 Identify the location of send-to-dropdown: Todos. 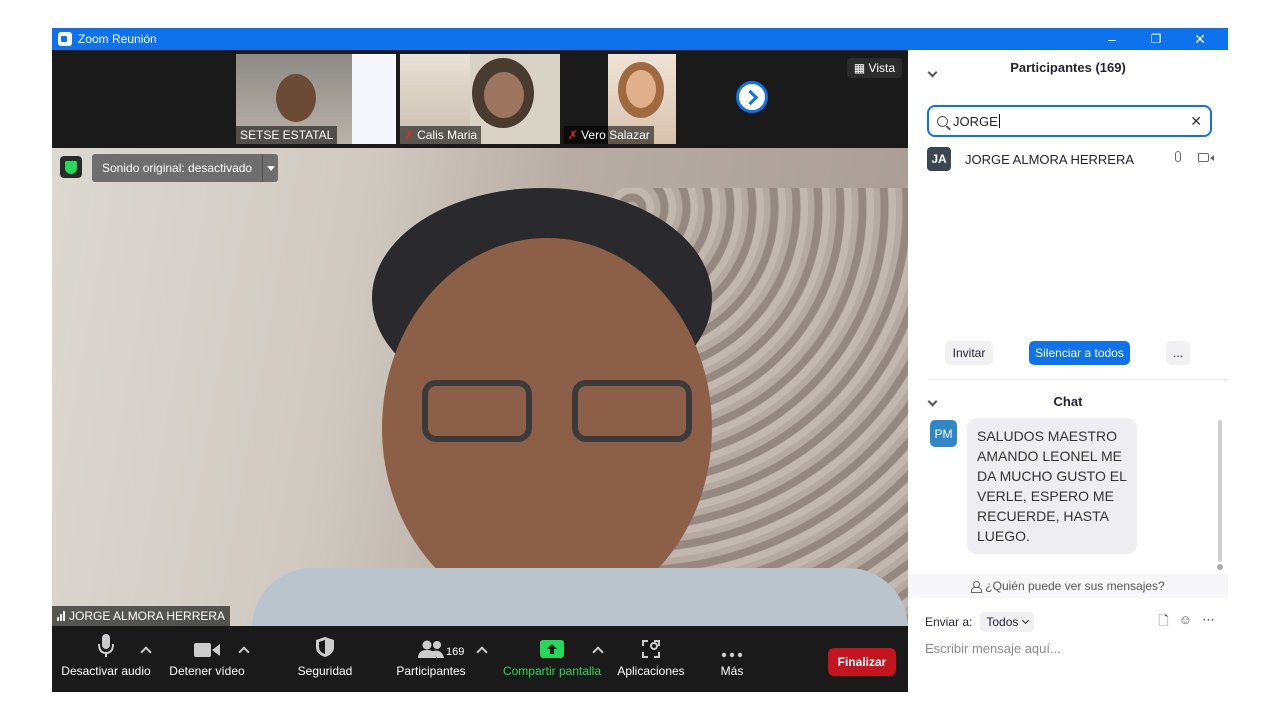
(1007, 622).